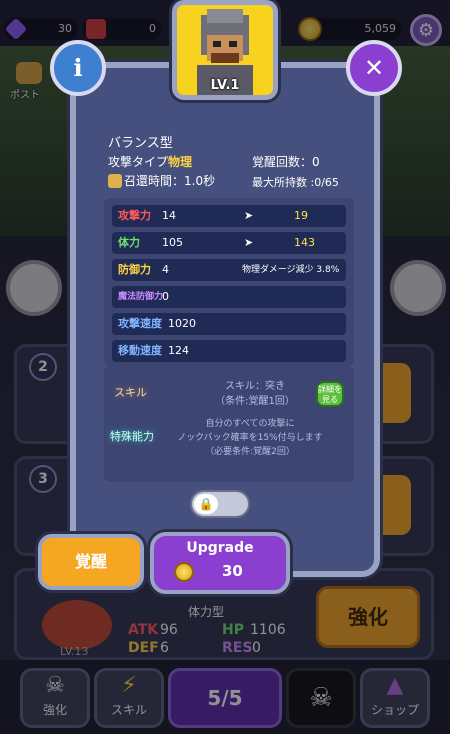 Image resolution: width=450 pixels, height=734 pixels. Describe the element at coordinates (115, 181) in the screenshot. I see `hourglass-icon` at that location.